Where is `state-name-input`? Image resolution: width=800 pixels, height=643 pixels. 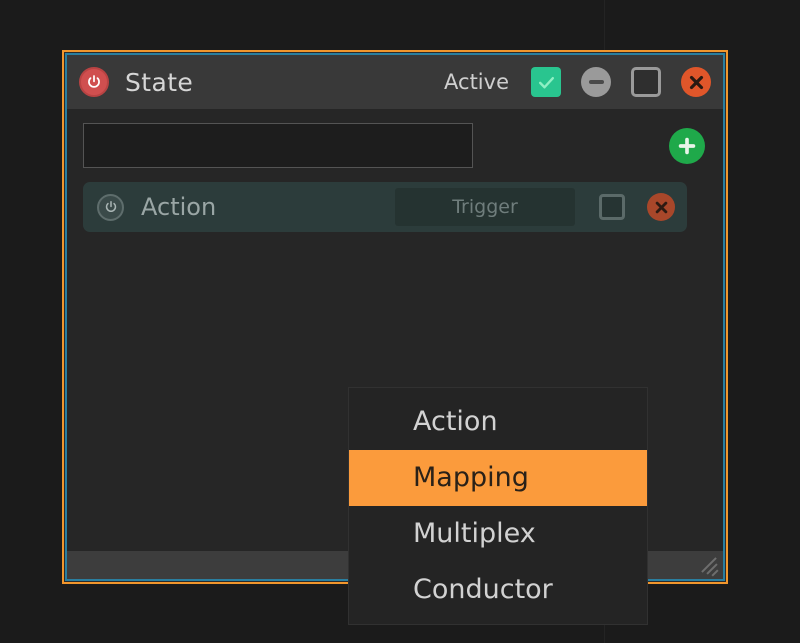 state-name-input is located at coordinates (278, 145).